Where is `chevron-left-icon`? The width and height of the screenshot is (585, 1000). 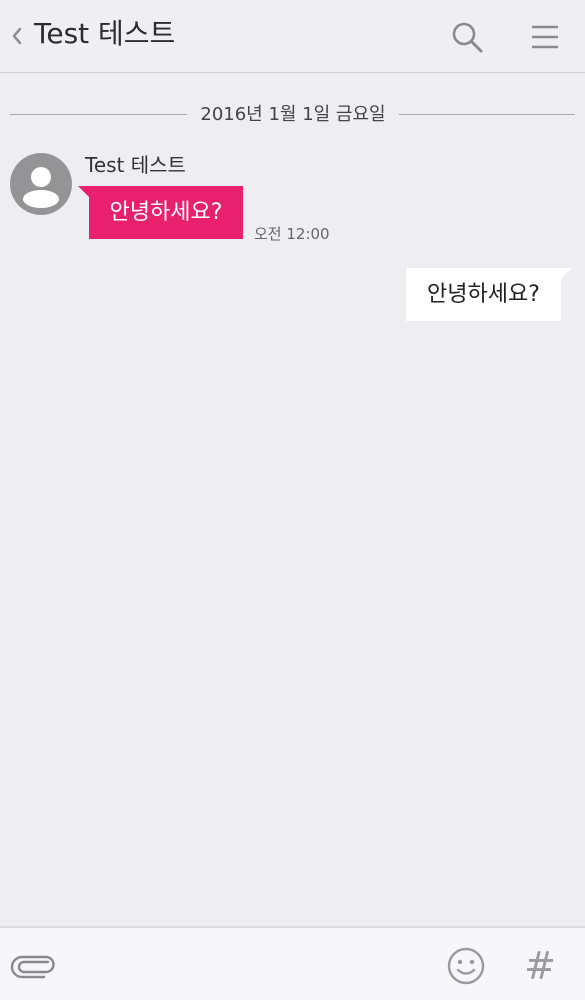 chevron-left-icon is located at coordinates (17, 36).